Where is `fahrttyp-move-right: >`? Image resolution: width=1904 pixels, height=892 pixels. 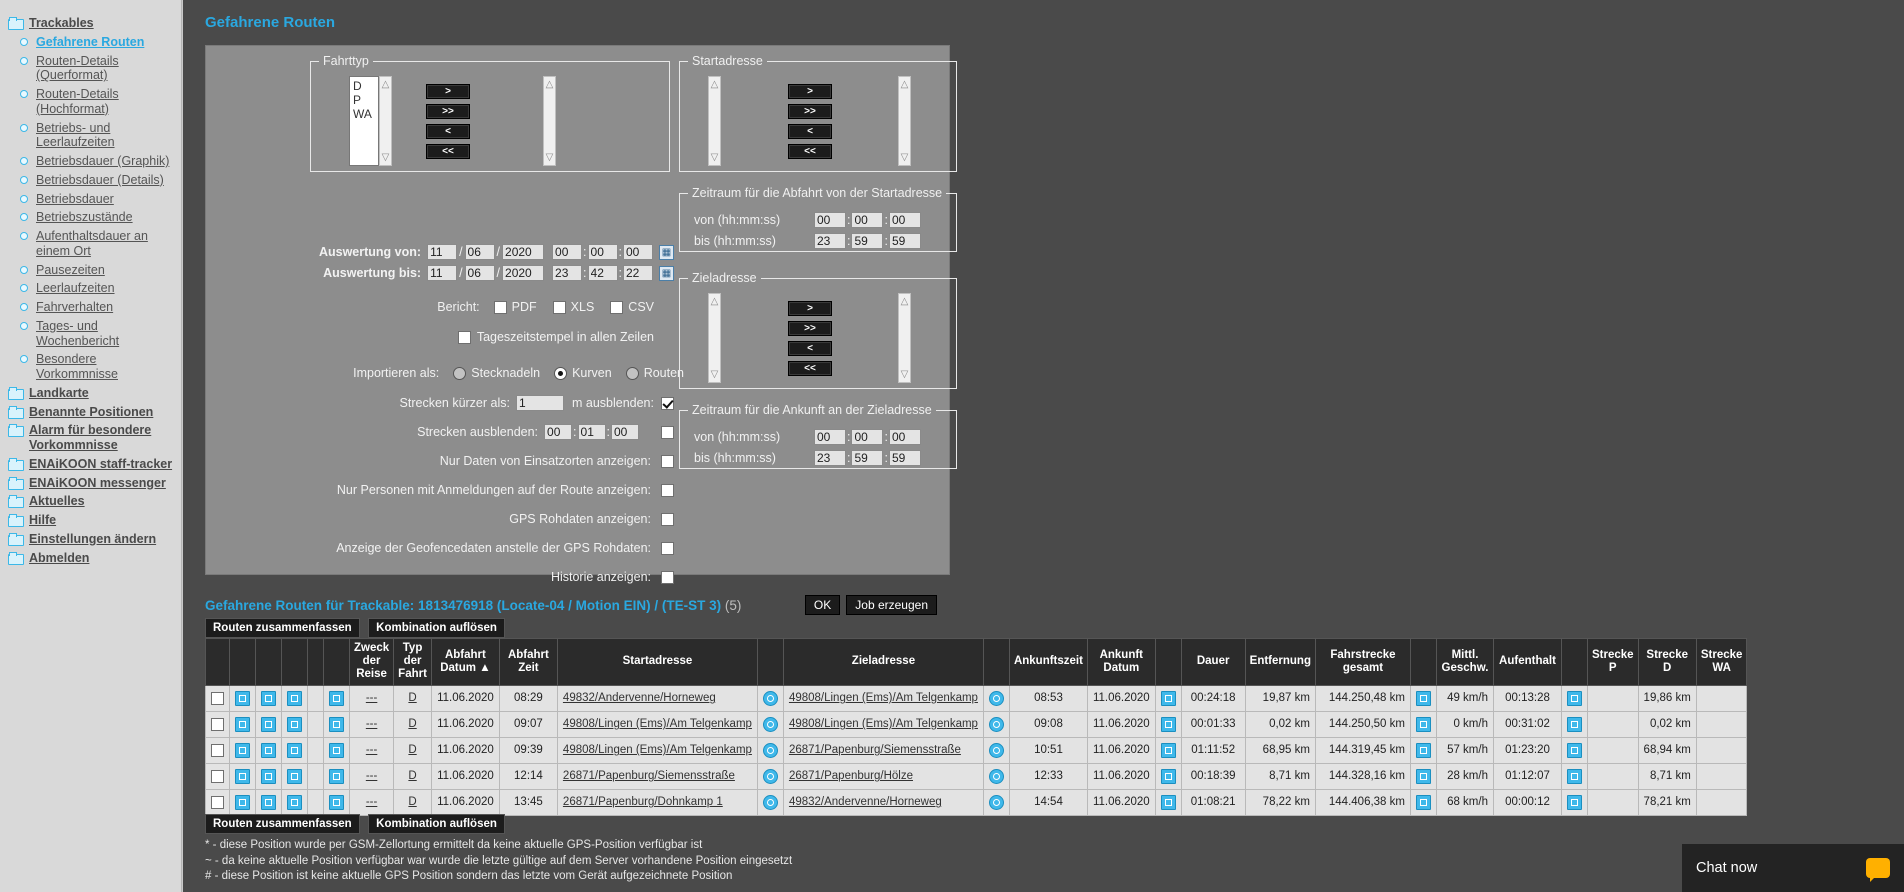
fahrttyp-move-right: > is located at coordinates (448, 91).